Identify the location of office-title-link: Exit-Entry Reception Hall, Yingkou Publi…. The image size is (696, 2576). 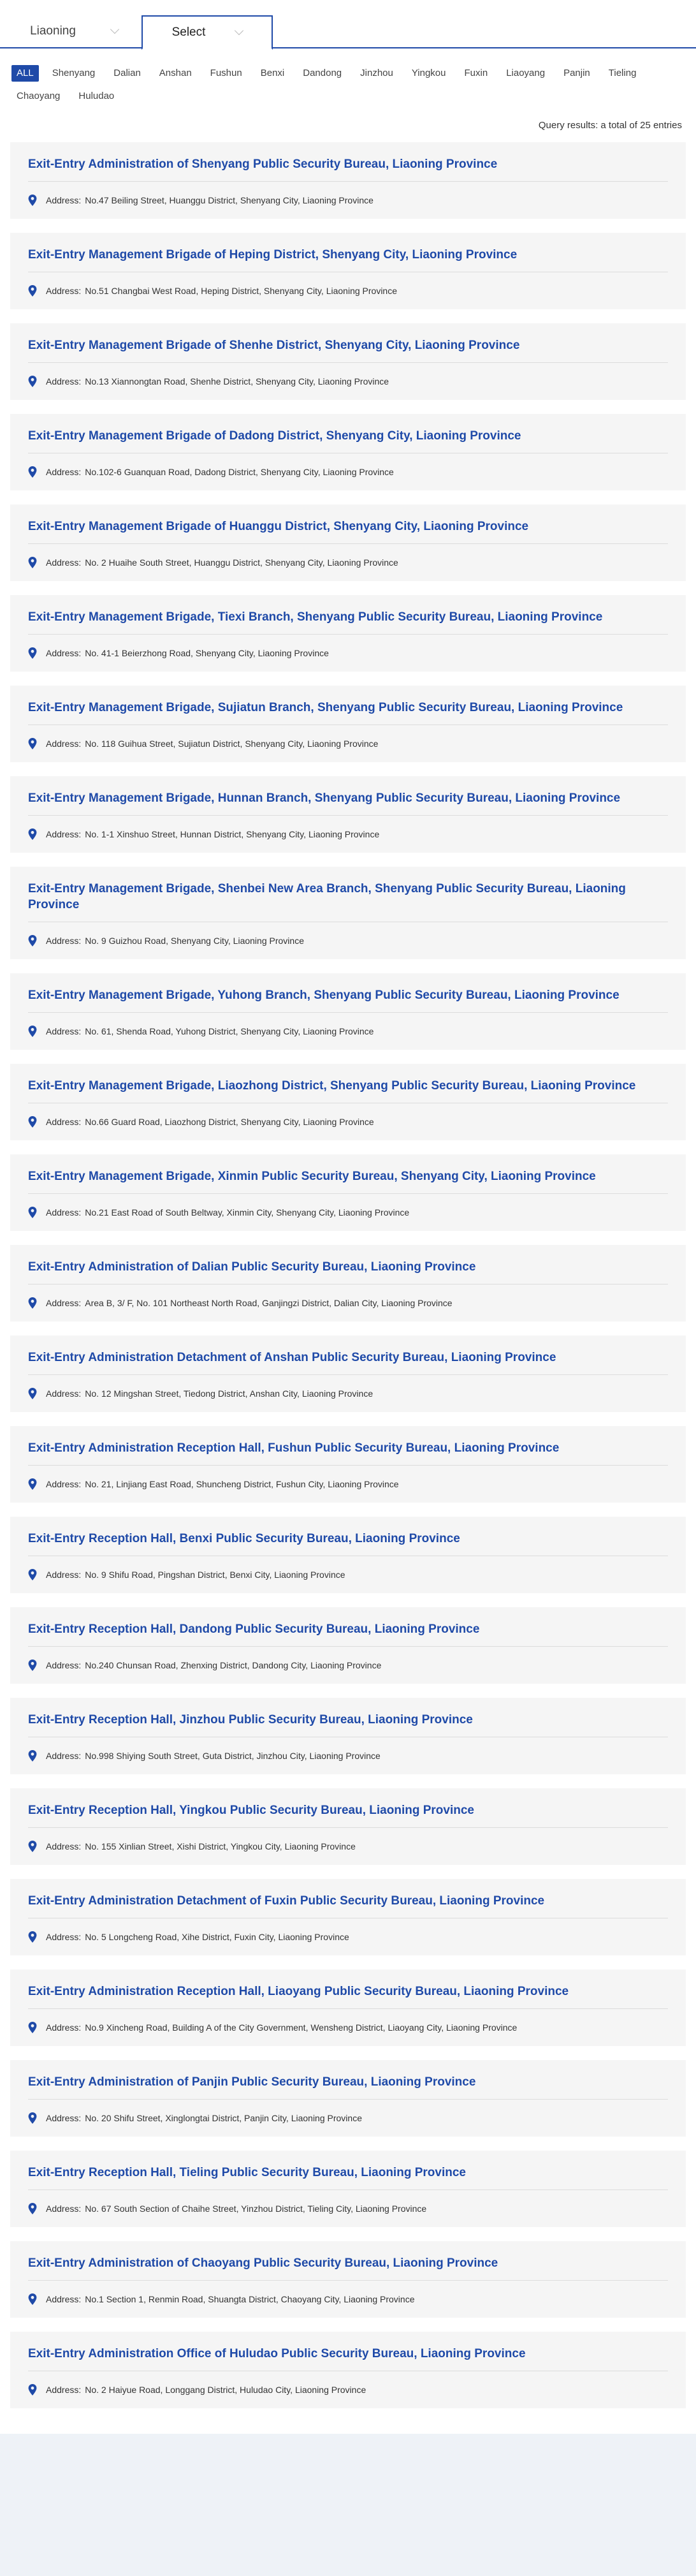
(348, 1815).